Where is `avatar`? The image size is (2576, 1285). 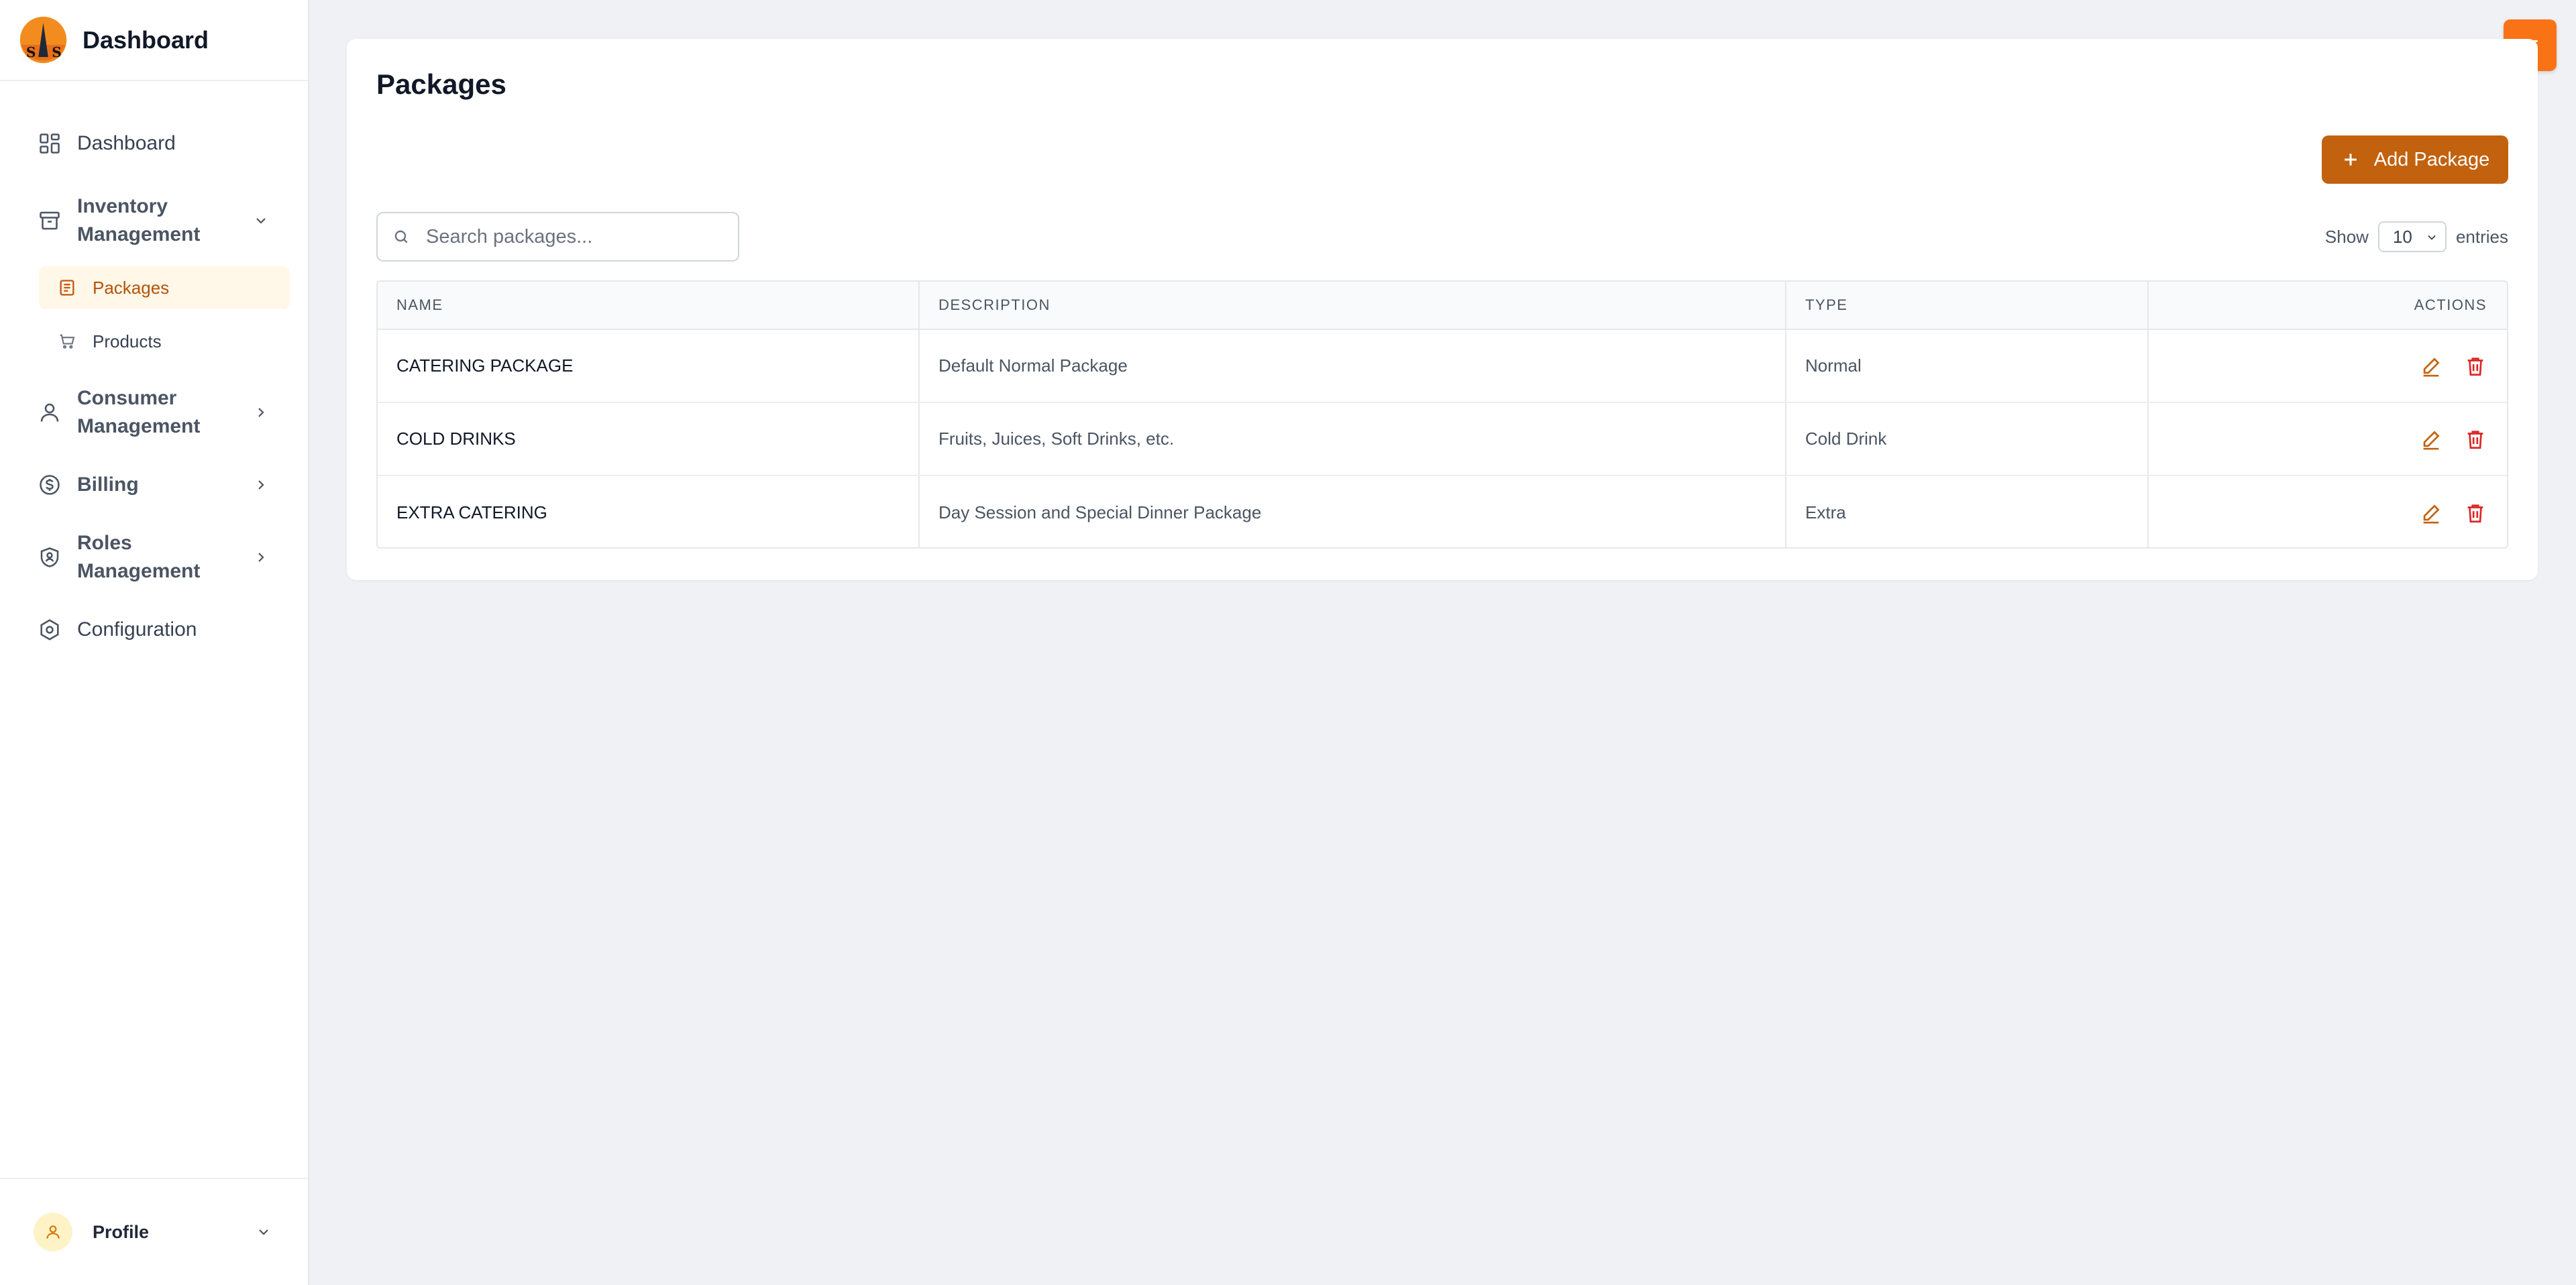 avatar is located at coordinates (53, 1232).